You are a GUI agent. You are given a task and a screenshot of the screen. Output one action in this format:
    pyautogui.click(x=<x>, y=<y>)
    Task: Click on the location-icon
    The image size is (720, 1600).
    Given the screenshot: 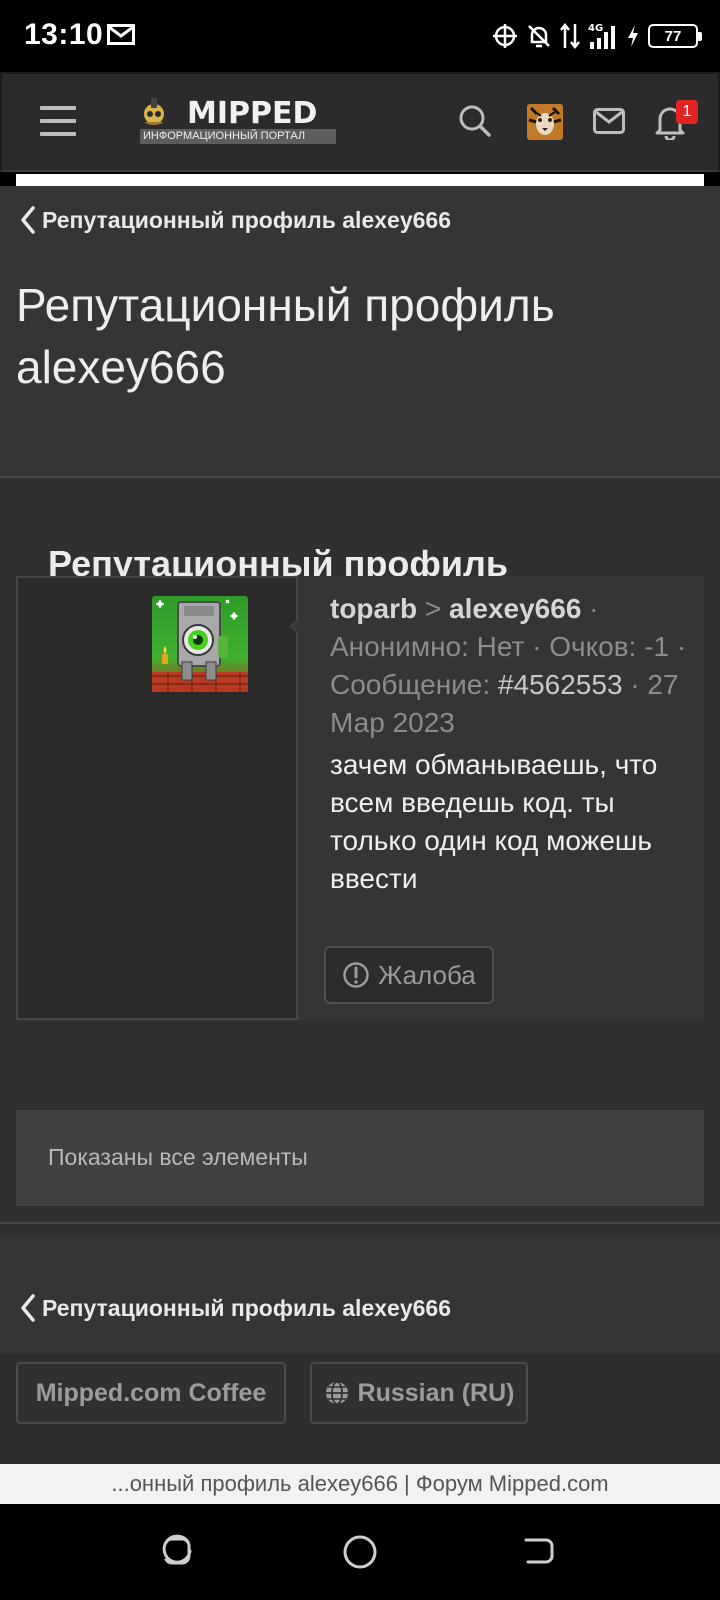 What is the action you would take?
    pyautogui.click(x=505, y=36)
    